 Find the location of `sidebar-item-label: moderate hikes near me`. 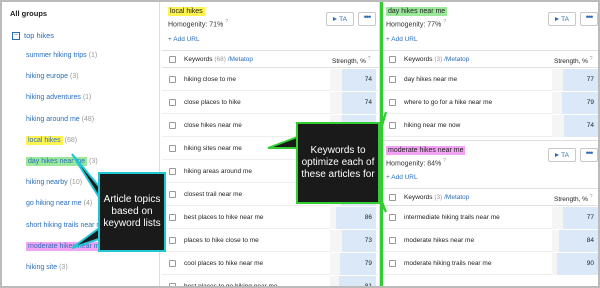

sidebar-item-label: moderate hikes near me is located at coordinates (66, 246).